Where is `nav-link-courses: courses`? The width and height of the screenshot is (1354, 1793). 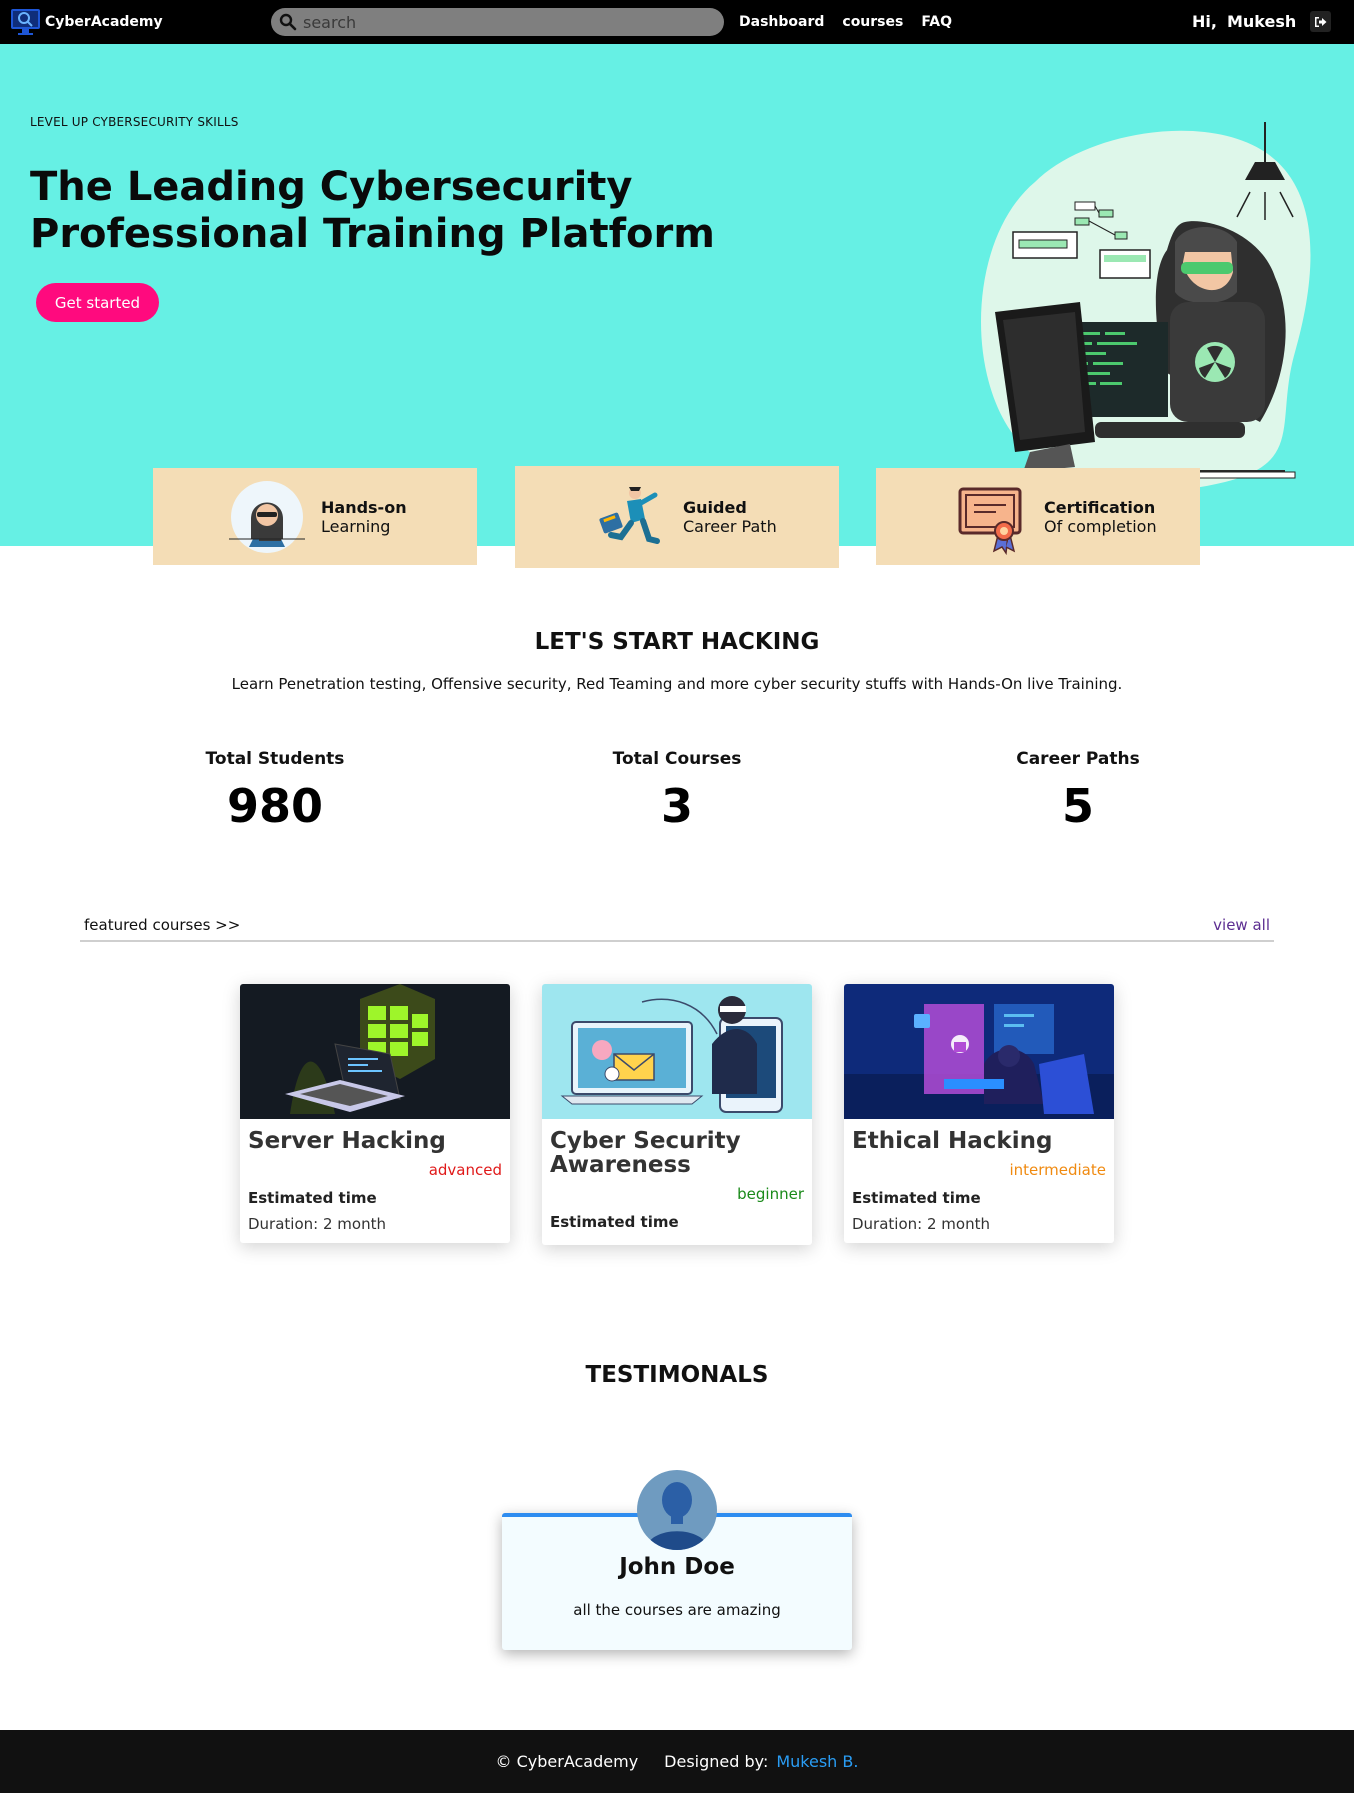
nav-link-courses: courses is located at coordinates (872, 22).